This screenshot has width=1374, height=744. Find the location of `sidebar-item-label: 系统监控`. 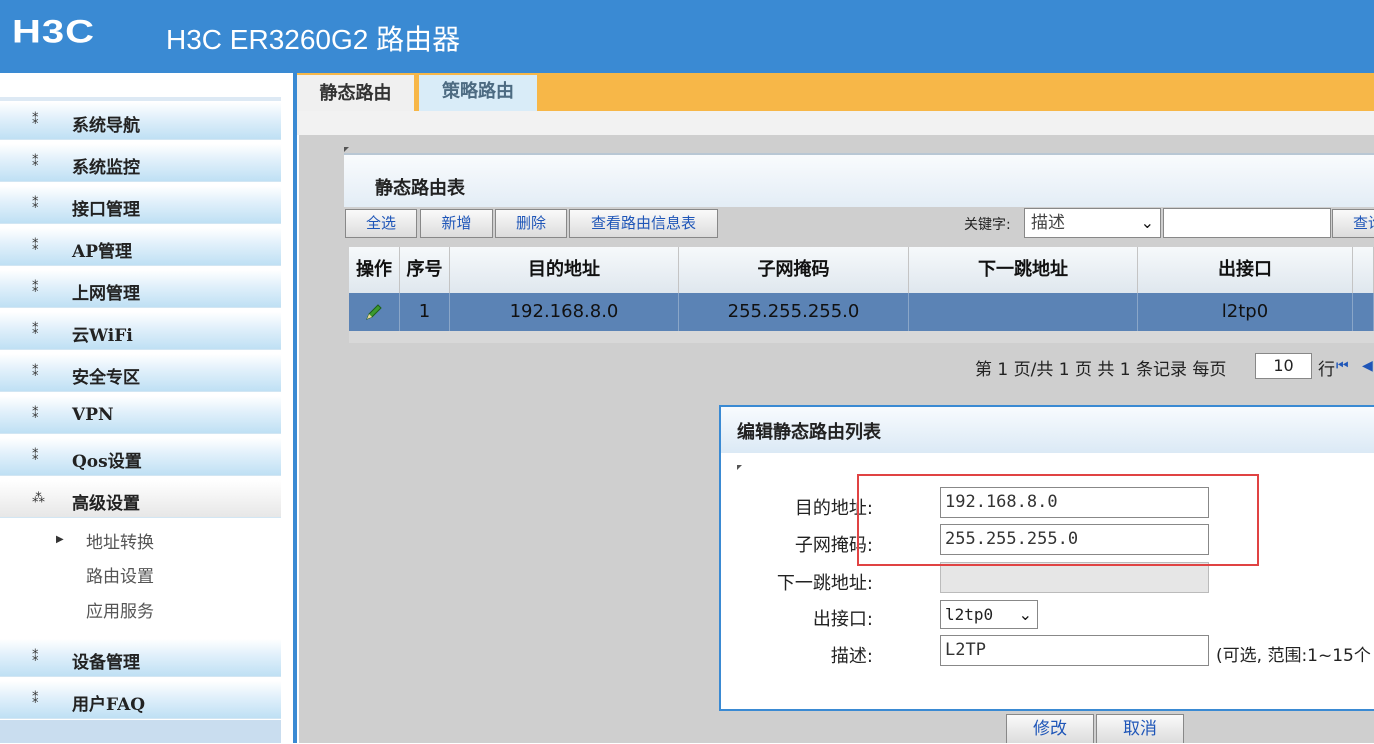

sidebar-item-label: 系统监控 is located at coordinates (106, 168).